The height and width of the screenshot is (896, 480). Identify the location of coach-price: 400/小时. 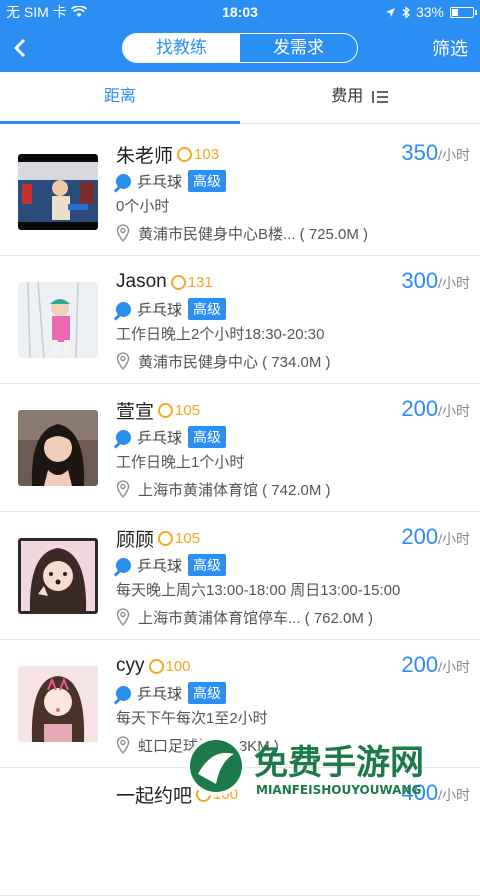
(435, 793).